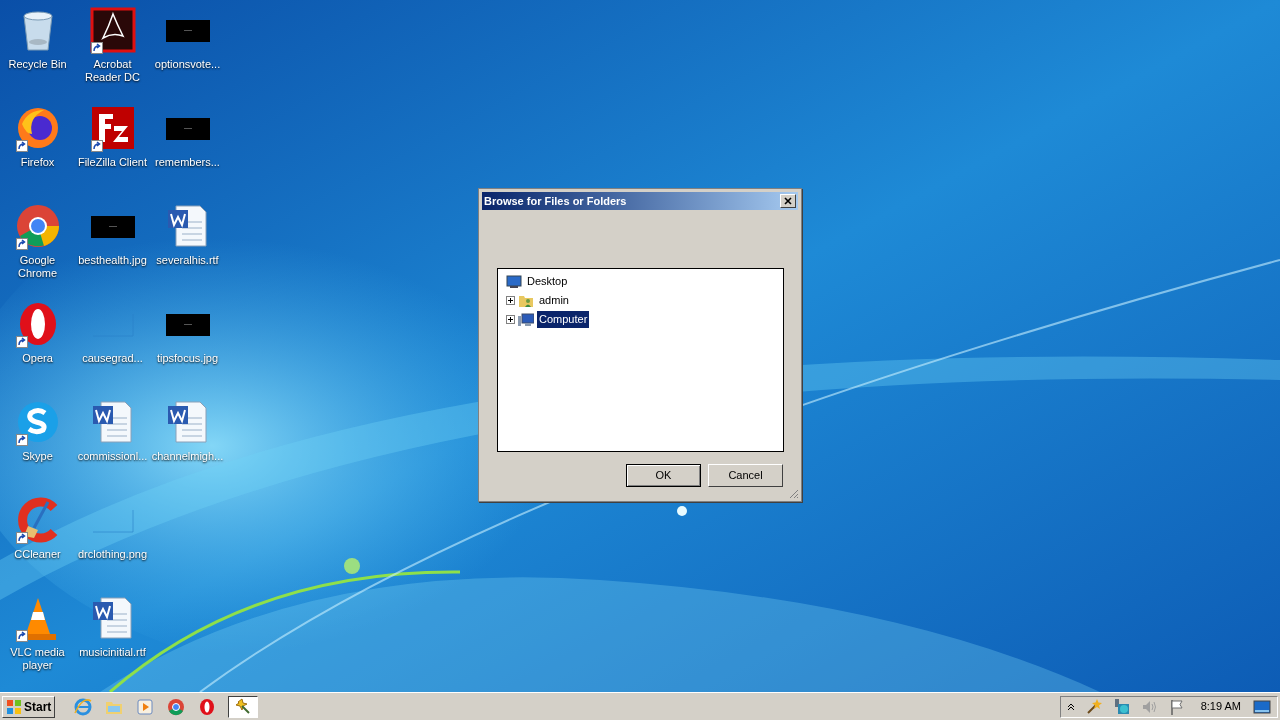 The width and height of the screenshot is (1280, 720). I want to click on icon-label: Opera, so click(38, 358).